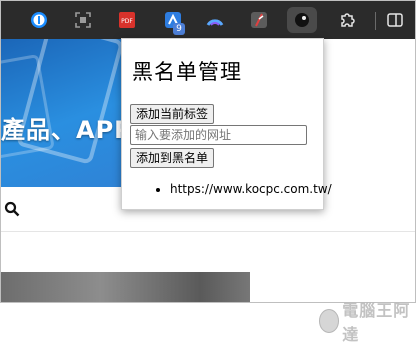 The image size is (416, 345). What do you see at coordinates (39, 20) in the screenshot?
I see `onepassword-icon` at bounding box center [39, 20].